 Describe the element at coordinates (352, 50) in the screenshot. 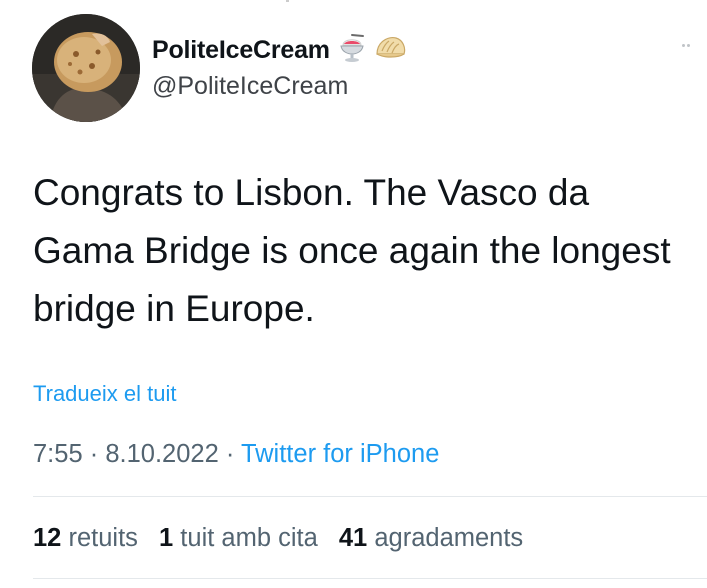

I see `shaved-ice-icon` at that location.